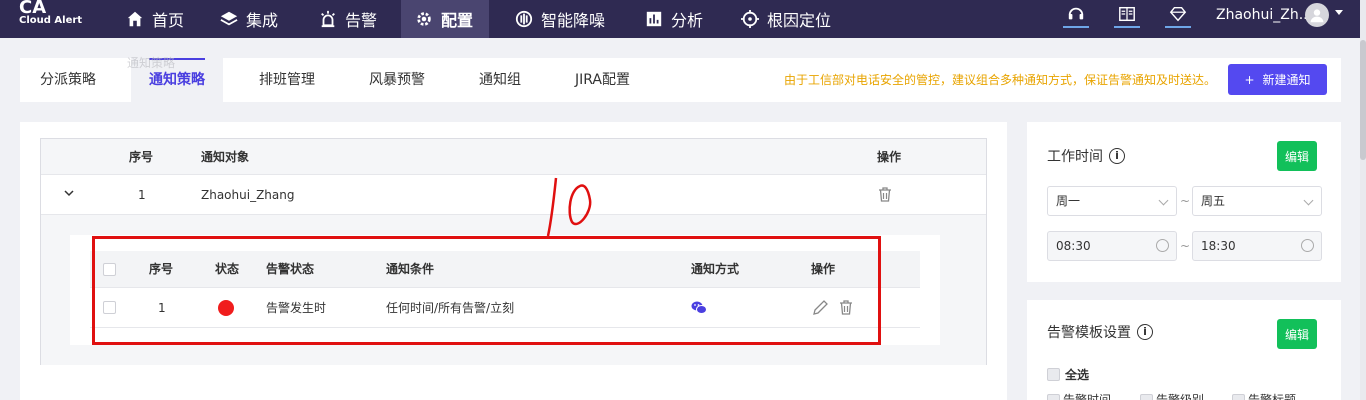  I want to click on nav-item-config: 配置, so click(445, 19).